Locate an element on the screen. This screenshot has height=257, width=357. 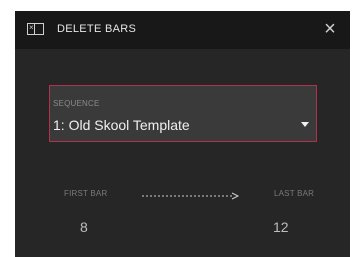
caret-down-icon is located at coordinates (305, 124).